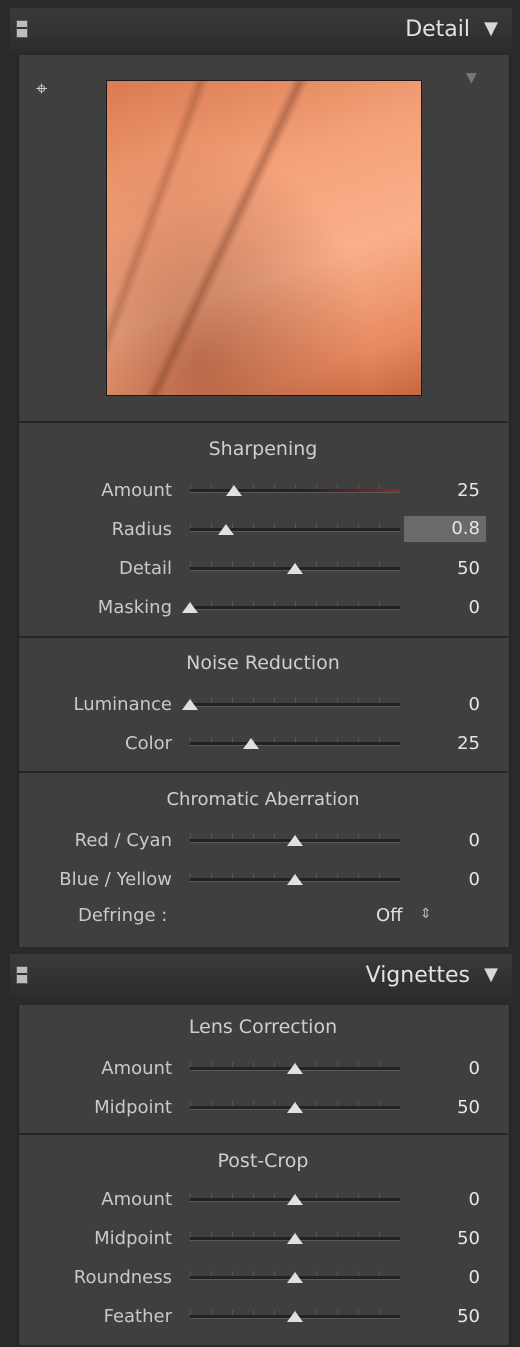  I want to click on postcrop-slider-label: Roundness, so click(122, 1277).